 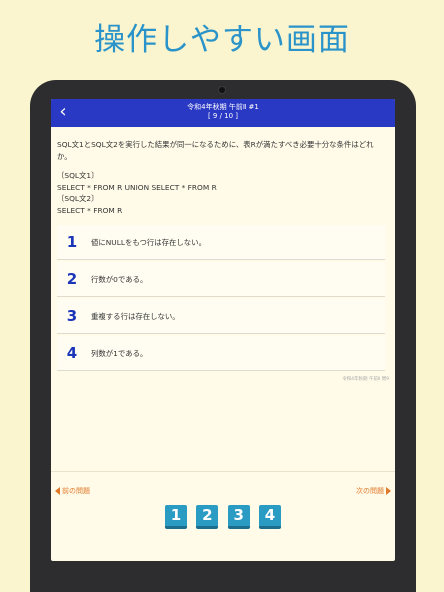 What do you see at coordinates (370, 491) in the screenshot?
I see `next-question-label: 次の問題` at bounding box center [370, 491].